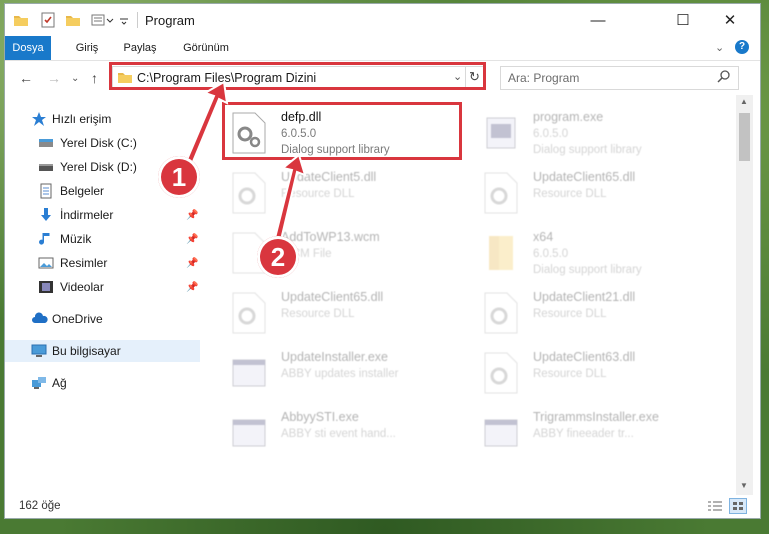 The image size is (769, 534). I want to click on annotation-arrows, so click(245, 161).